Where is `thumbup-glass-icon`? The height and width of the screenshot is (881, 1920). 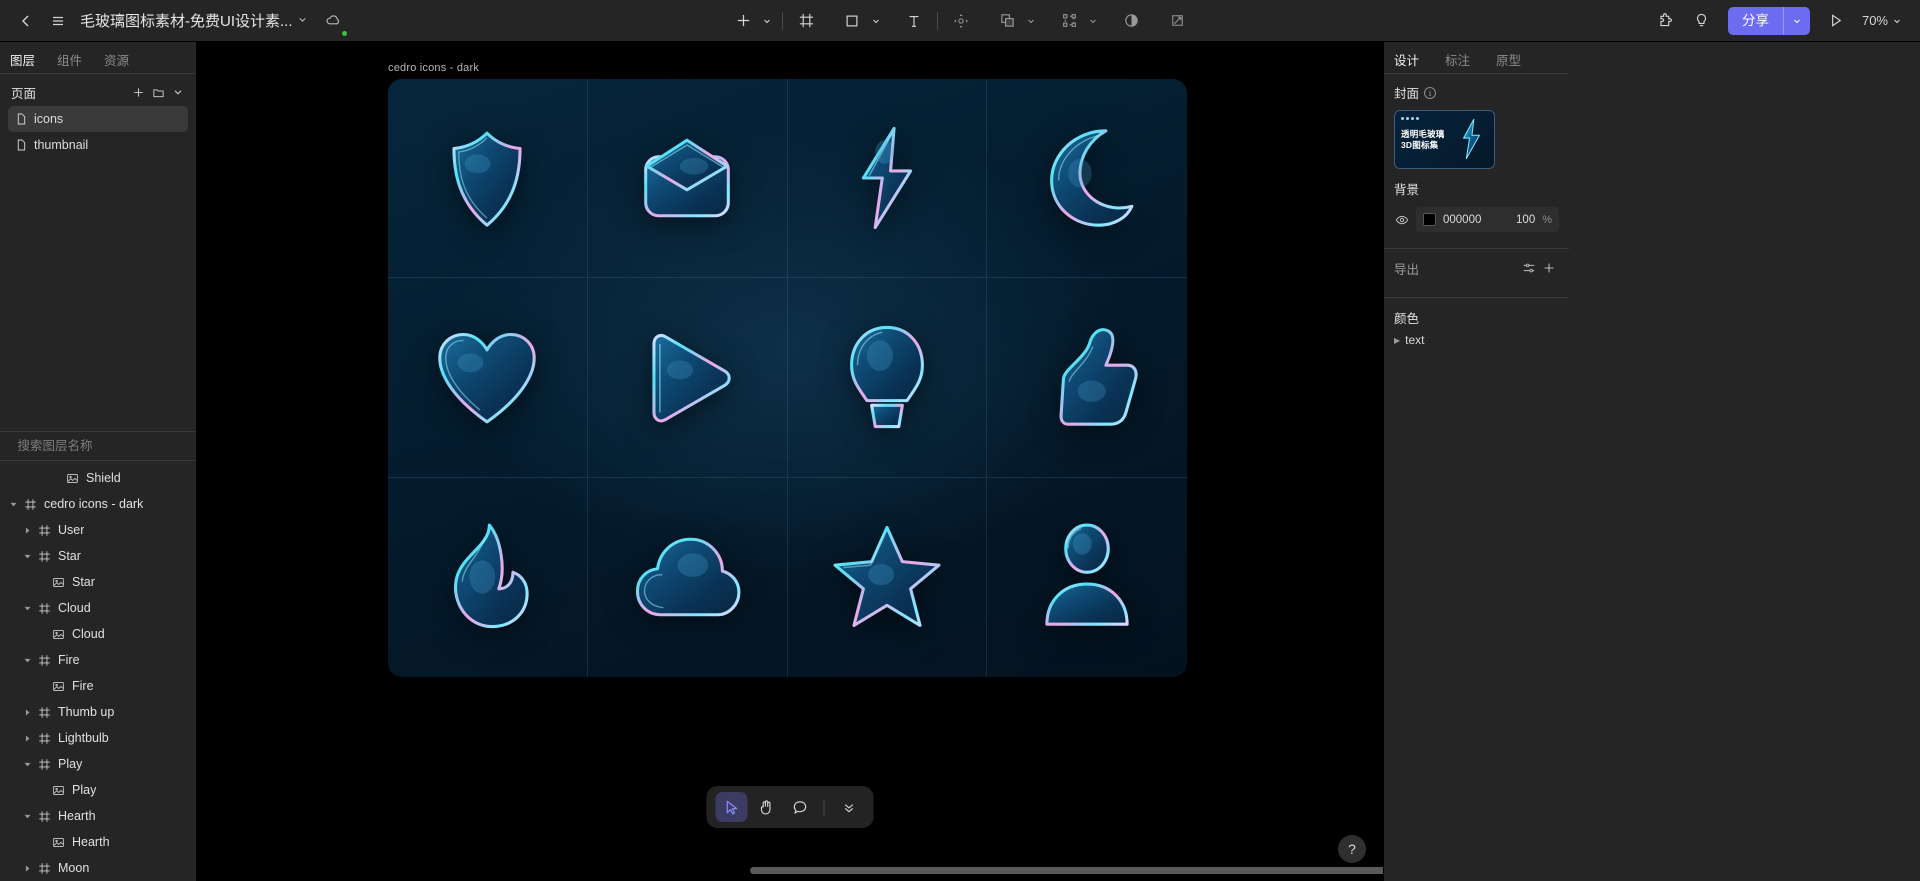 thumbup-glass-icon is located at coordinates (1087, 377).